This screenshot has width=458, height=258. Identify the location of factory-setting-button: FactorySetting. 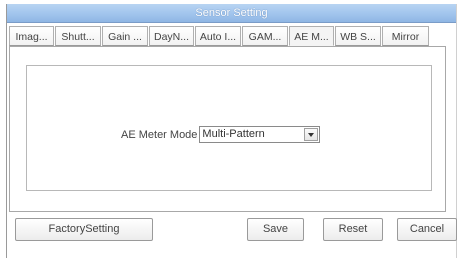
(84, 229).